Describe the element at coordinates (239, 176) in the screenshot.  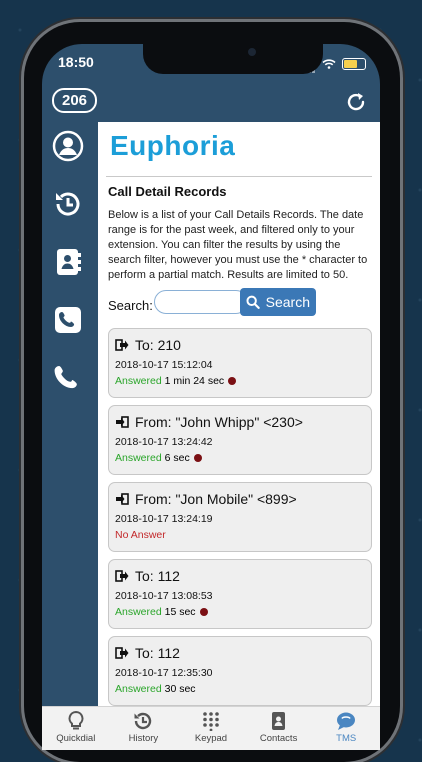
I see `divider` at that location.